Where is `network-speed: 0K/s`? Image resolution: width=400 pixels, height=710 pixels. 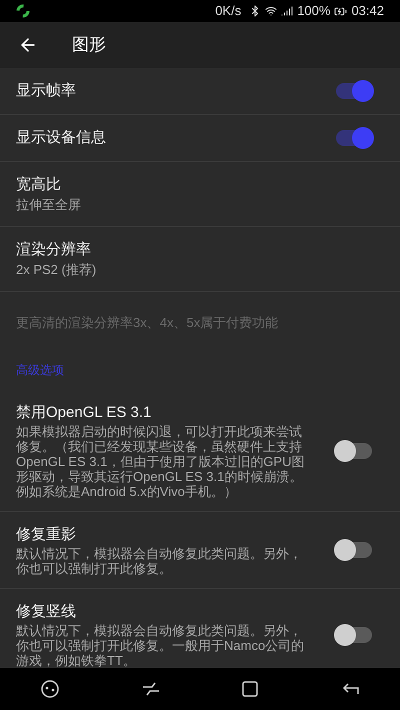
network-speed: 0K/s is located at coordinates (228, 11).